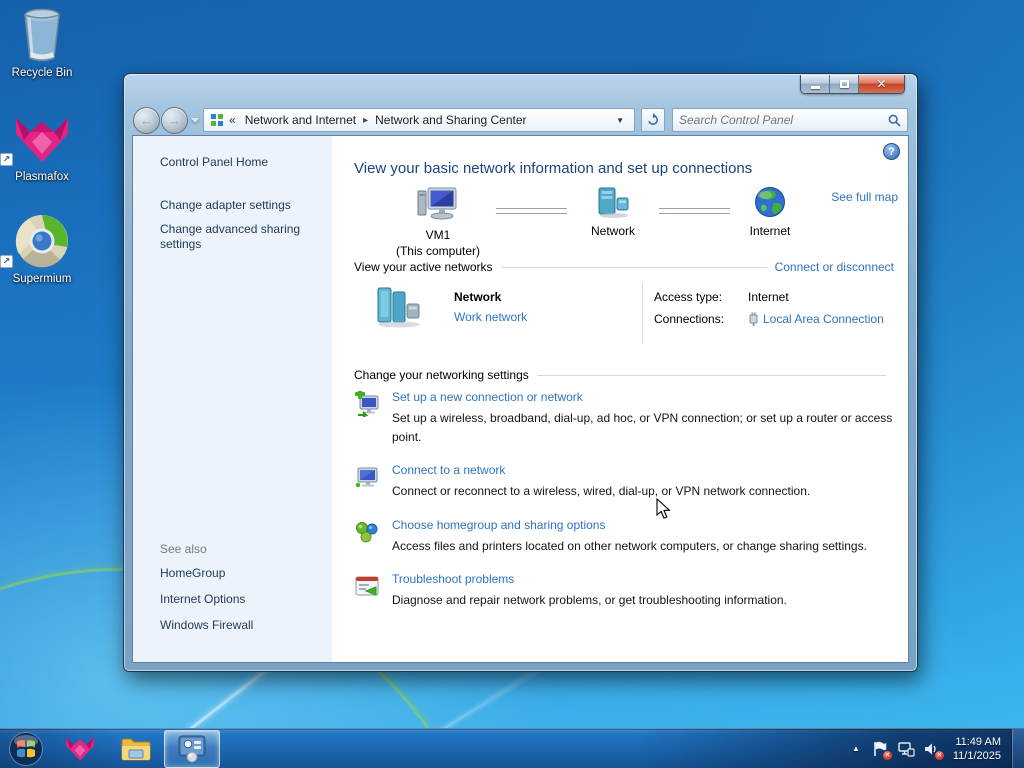 The image size is (1024, 768). What do you see at coordinates (770, 213) in the screenshot?
I see `map-node-internet: Internet` at bounding box center [770, 213].